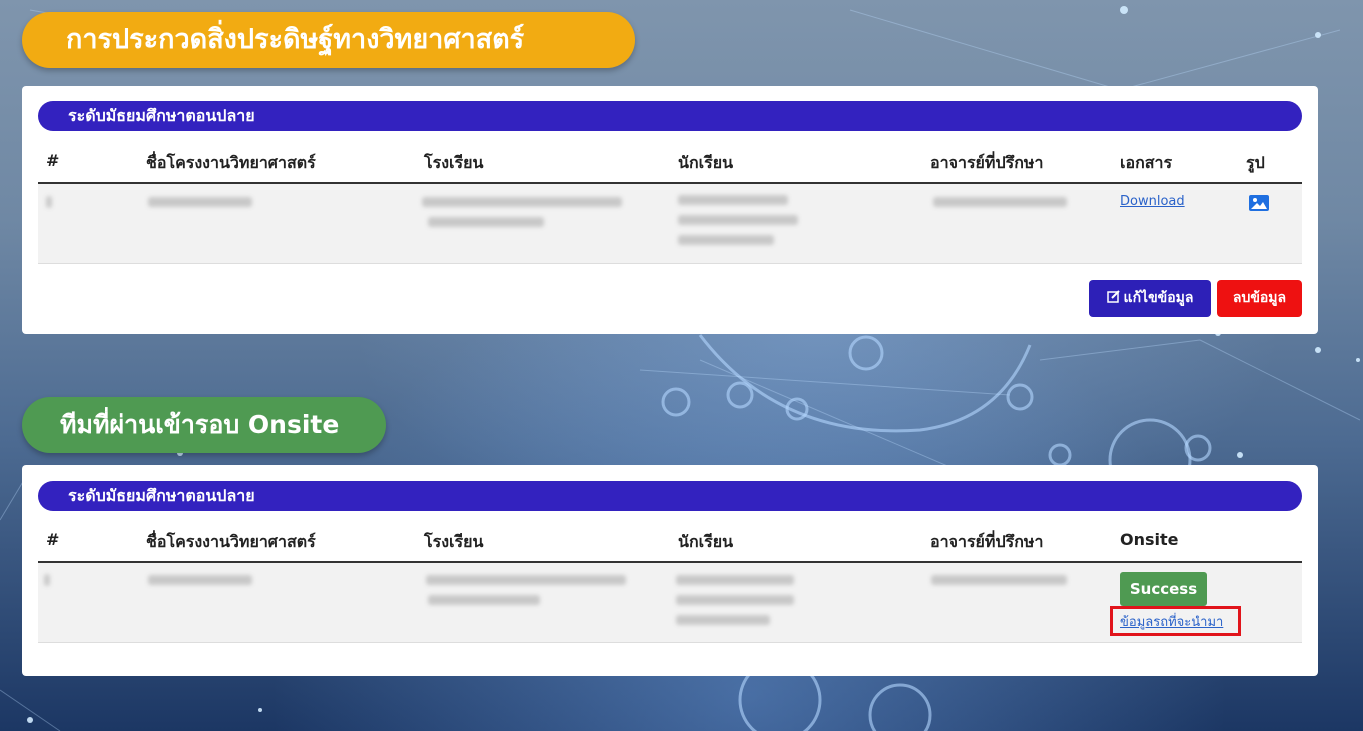 This screenshot has width=1363, height=731. Describe the element at coordinates (1255, 162) in the screenshot. I see `column-header-image: รูป` at that location.